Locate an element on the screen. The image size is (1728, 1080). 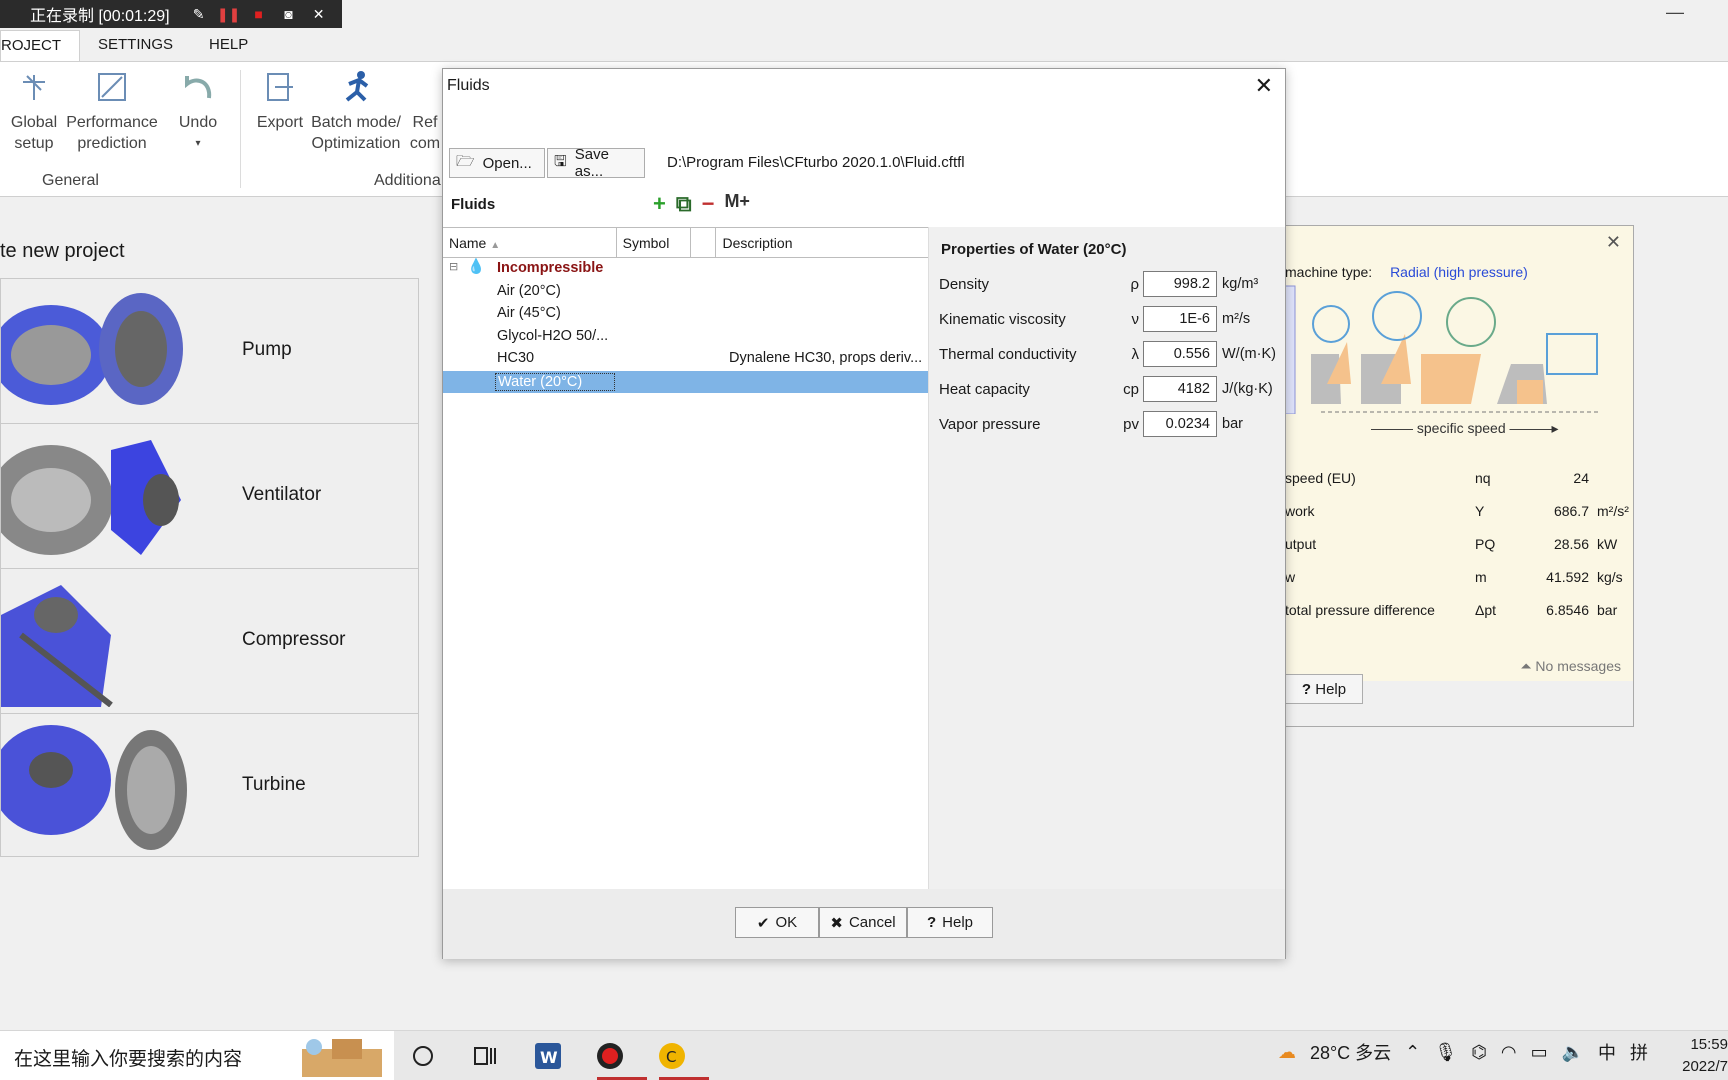
battery-icon: ▭ is located at coordinates (1539, 1052).